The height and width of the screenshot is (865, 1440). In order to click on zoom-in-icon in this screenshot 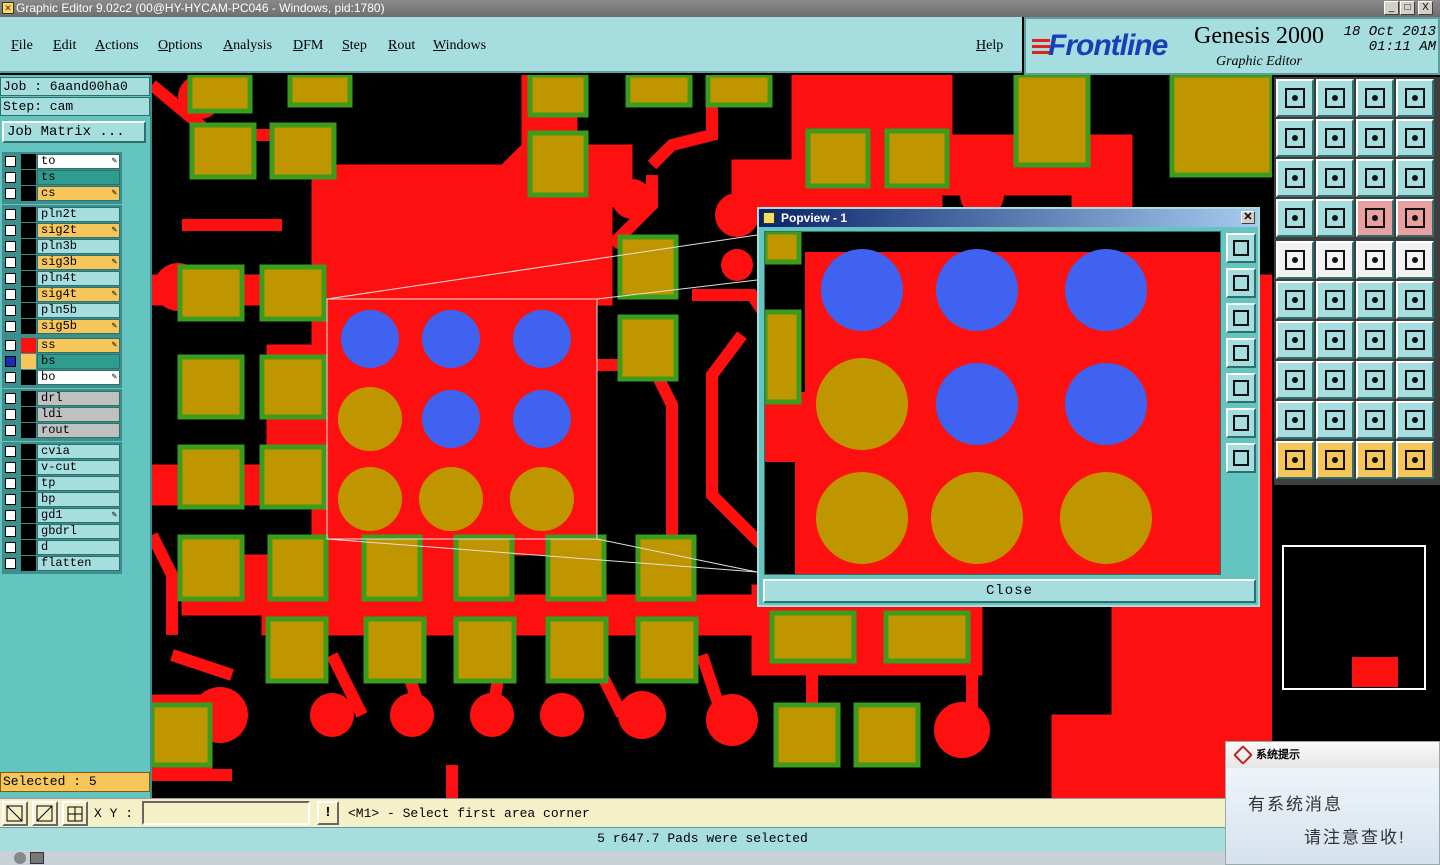, I will do `click(1241, 283)`.